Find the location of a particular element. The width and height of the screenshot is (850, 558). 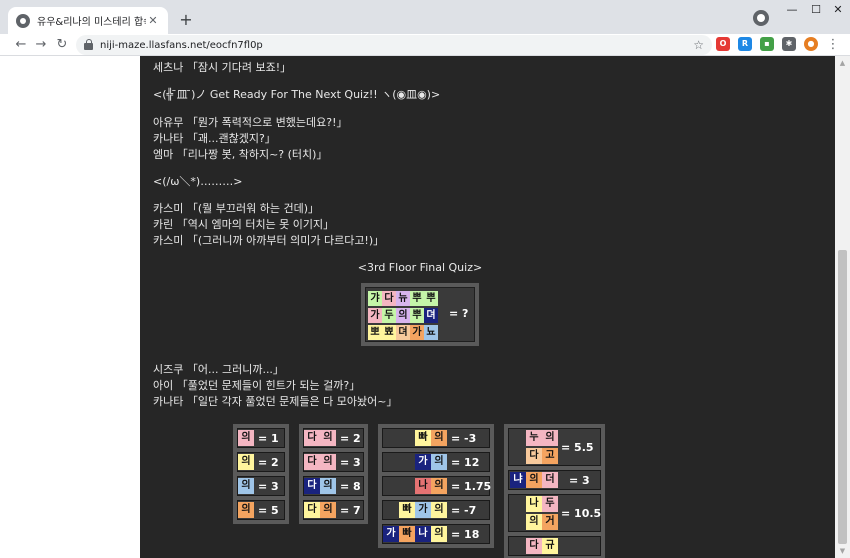

back-button: ← is located at coordinates (21, 45).